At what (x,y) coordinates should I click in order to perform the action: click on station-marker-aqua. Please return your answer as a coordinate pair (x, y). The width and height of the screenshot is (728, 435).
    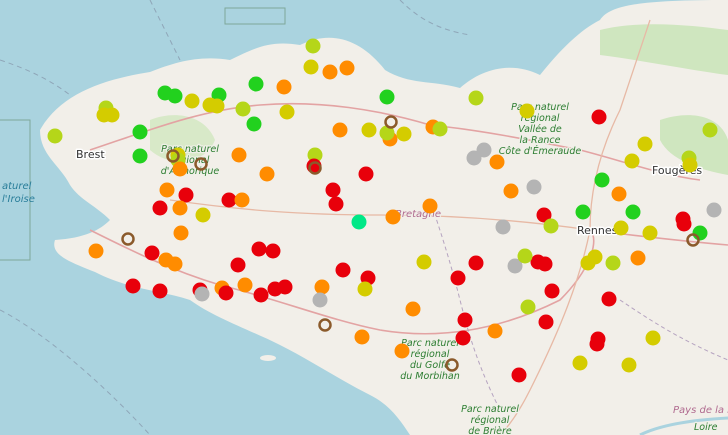
    Looking at the image, I should click on (359, 222).